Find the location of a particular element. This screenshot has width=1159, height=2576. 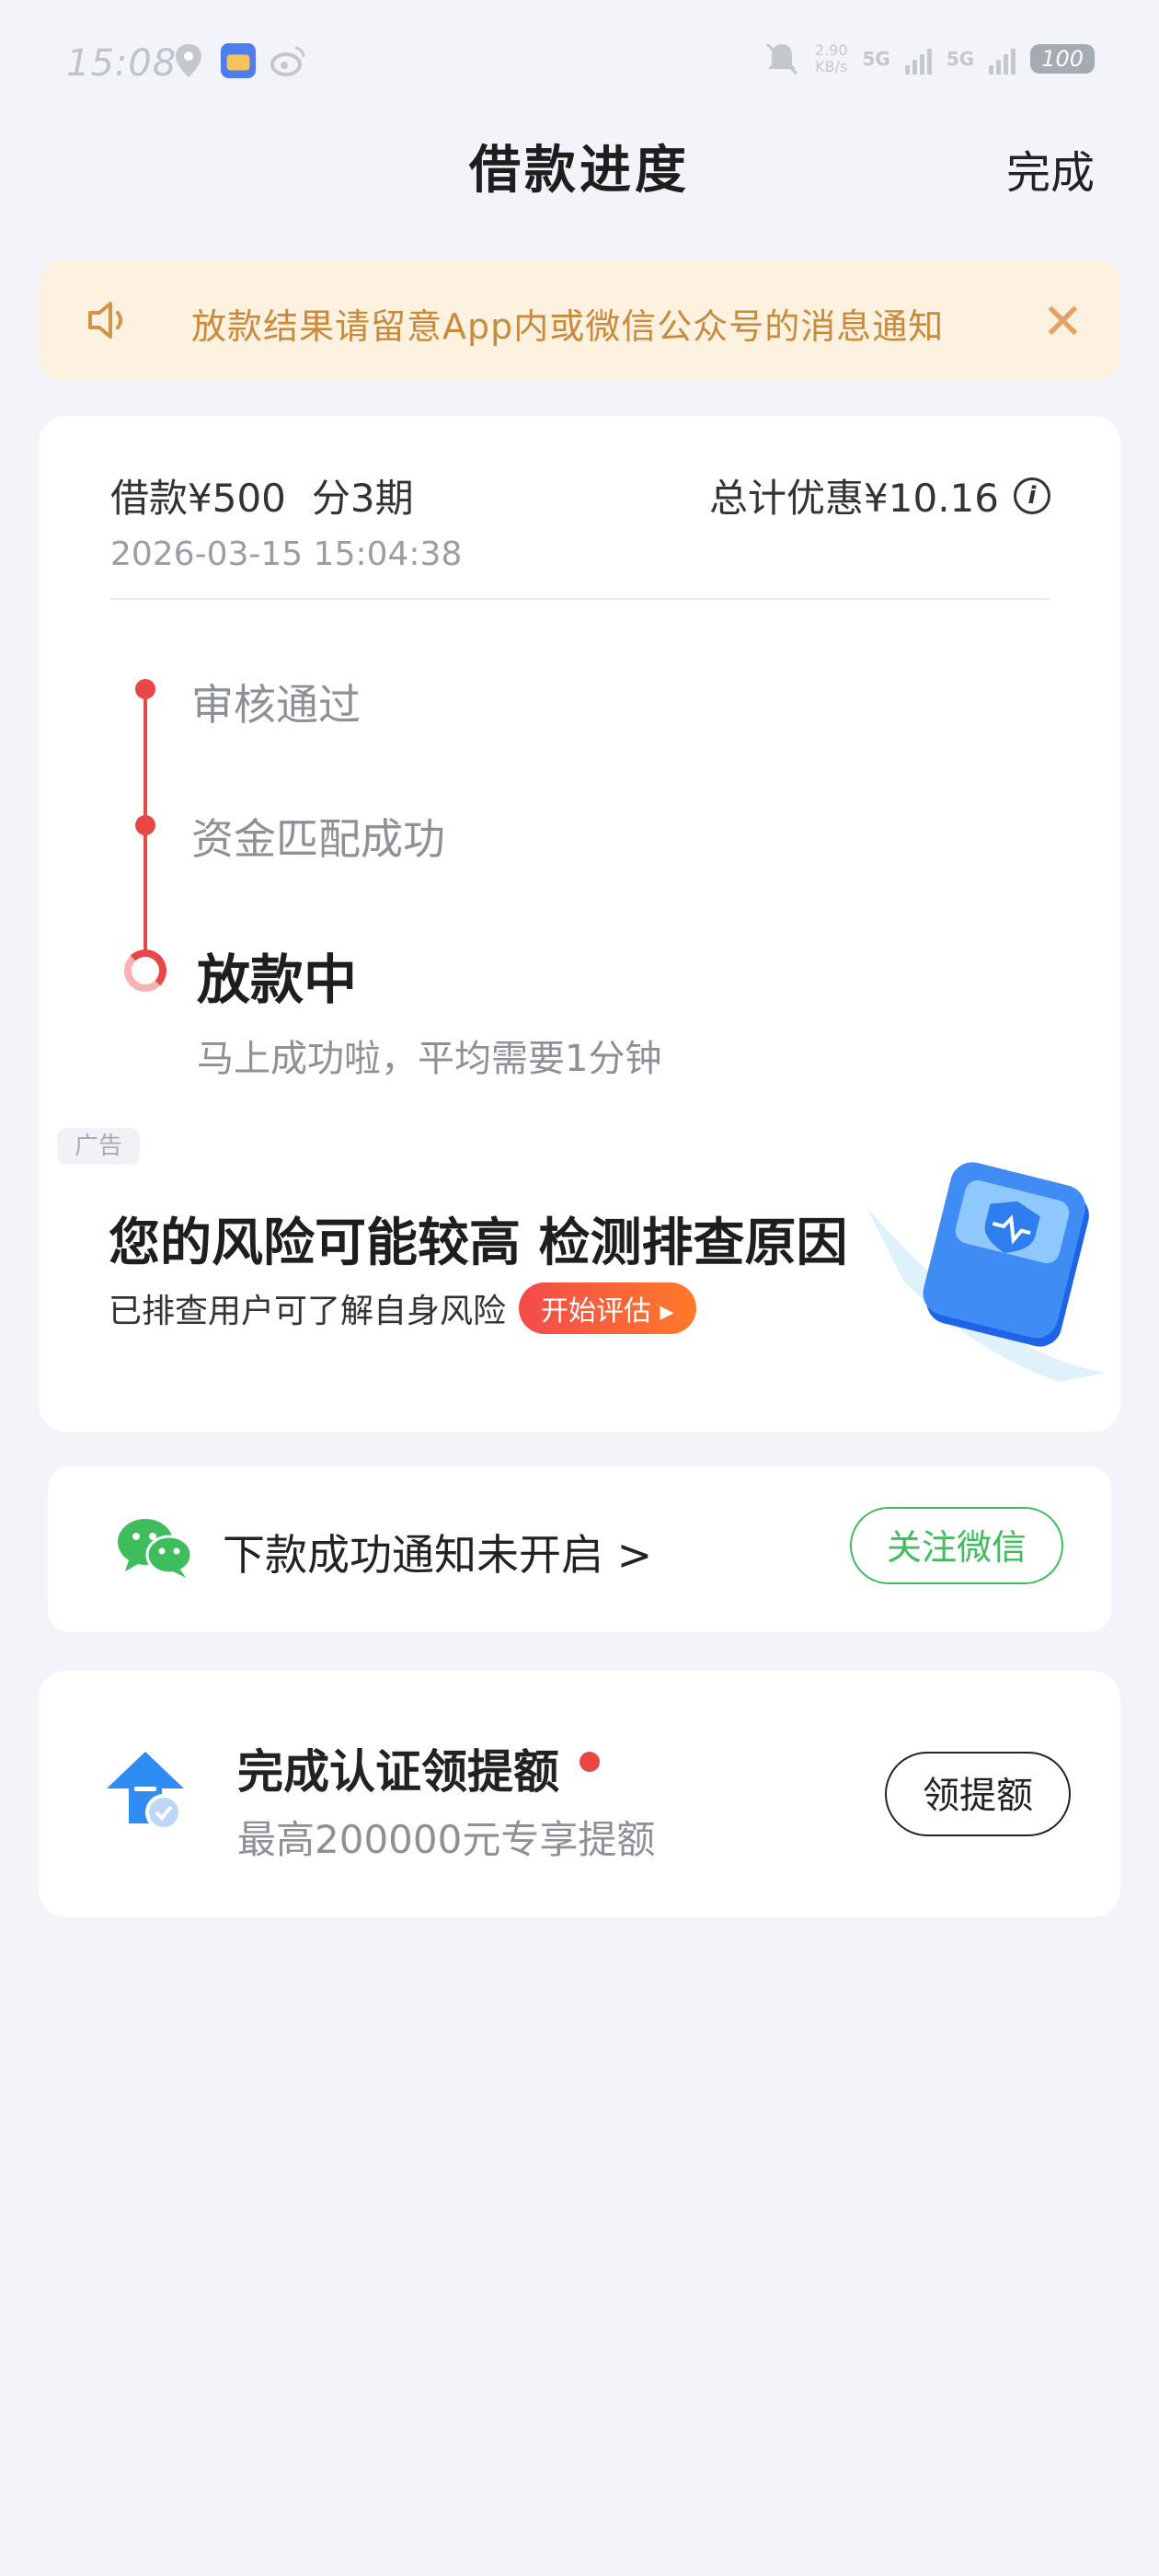

step-disbursing-desc: 马上成功啦，平均需要1分钟 is located at coordinates (429, 1059).